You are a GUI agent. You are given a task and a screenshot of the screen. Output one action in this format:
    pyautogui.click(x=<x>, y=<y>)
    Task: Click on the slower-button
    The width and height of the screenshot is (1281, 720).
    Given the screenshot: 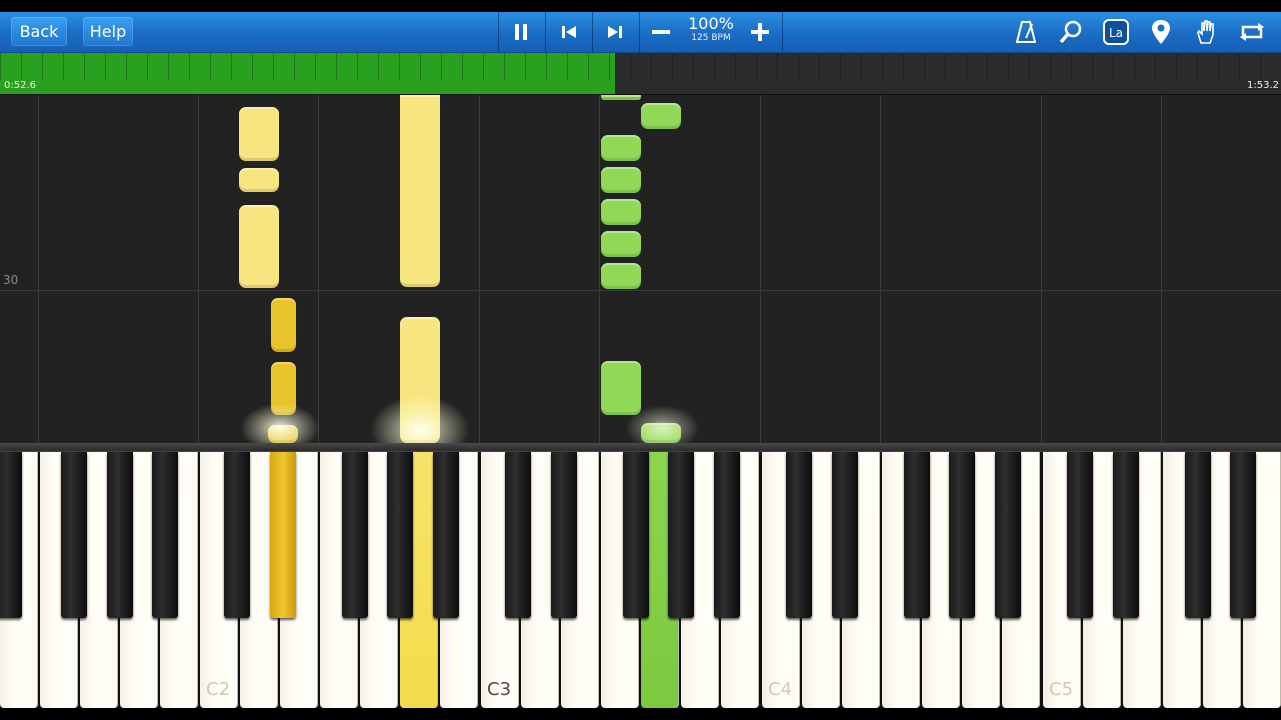 What is the action you would take?
    pyautogui.click(x=661, y=32)
    